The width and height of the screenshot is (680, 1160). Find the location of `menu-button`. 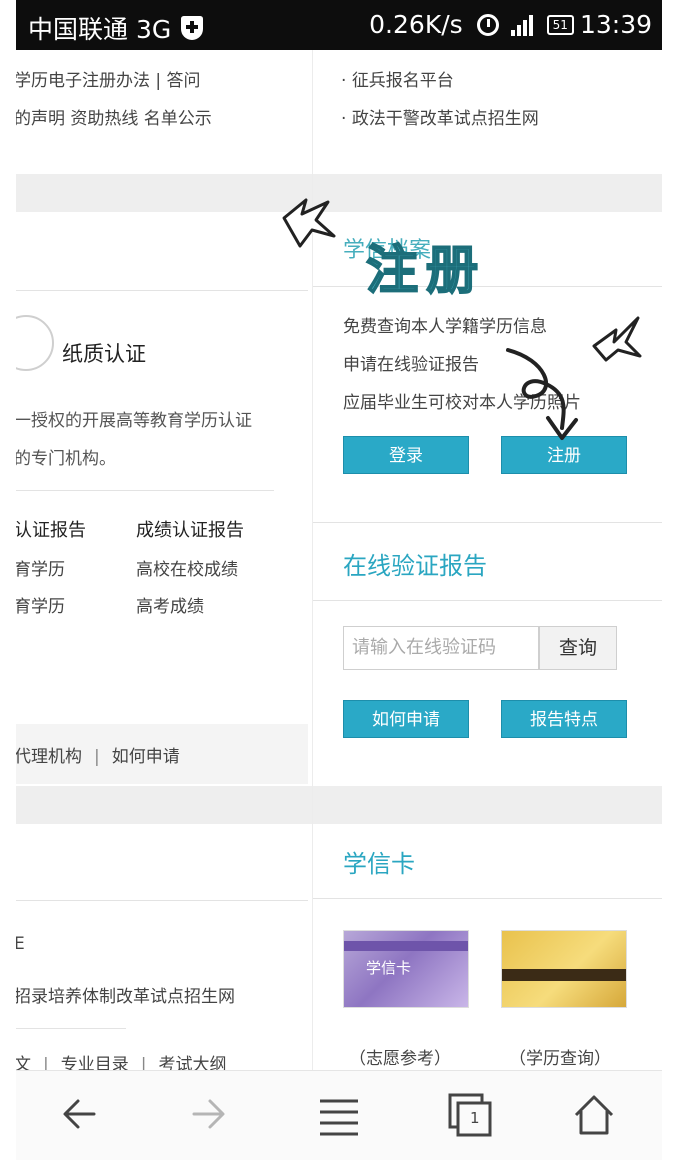

menu-button is located at coordinates (338, 1114).